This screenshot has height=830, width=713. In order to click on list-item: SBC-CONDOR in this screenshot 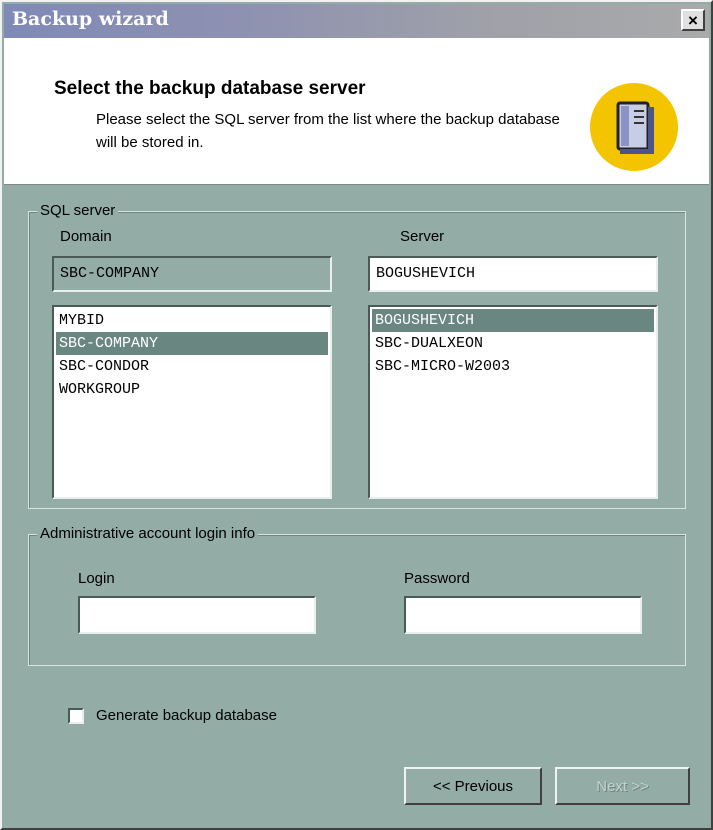, I will do `click(192, 366)`.